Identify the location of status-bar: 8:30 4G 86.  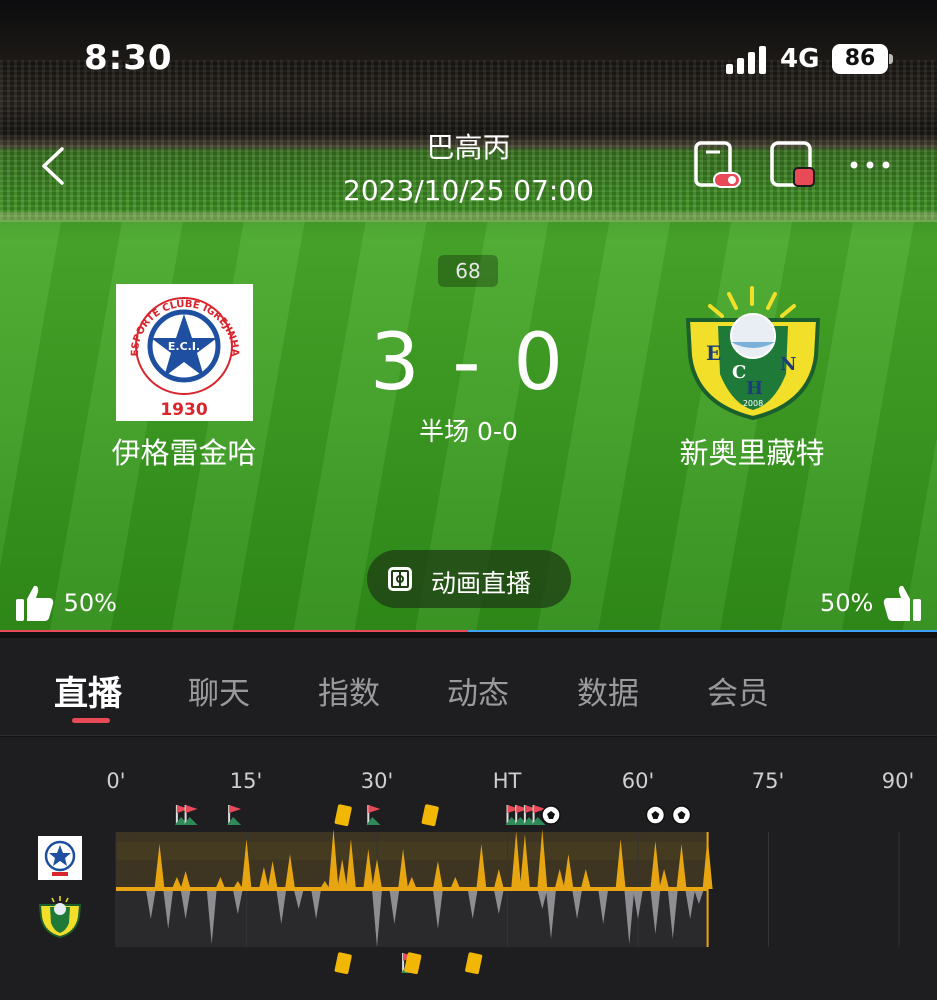
(468, 55).